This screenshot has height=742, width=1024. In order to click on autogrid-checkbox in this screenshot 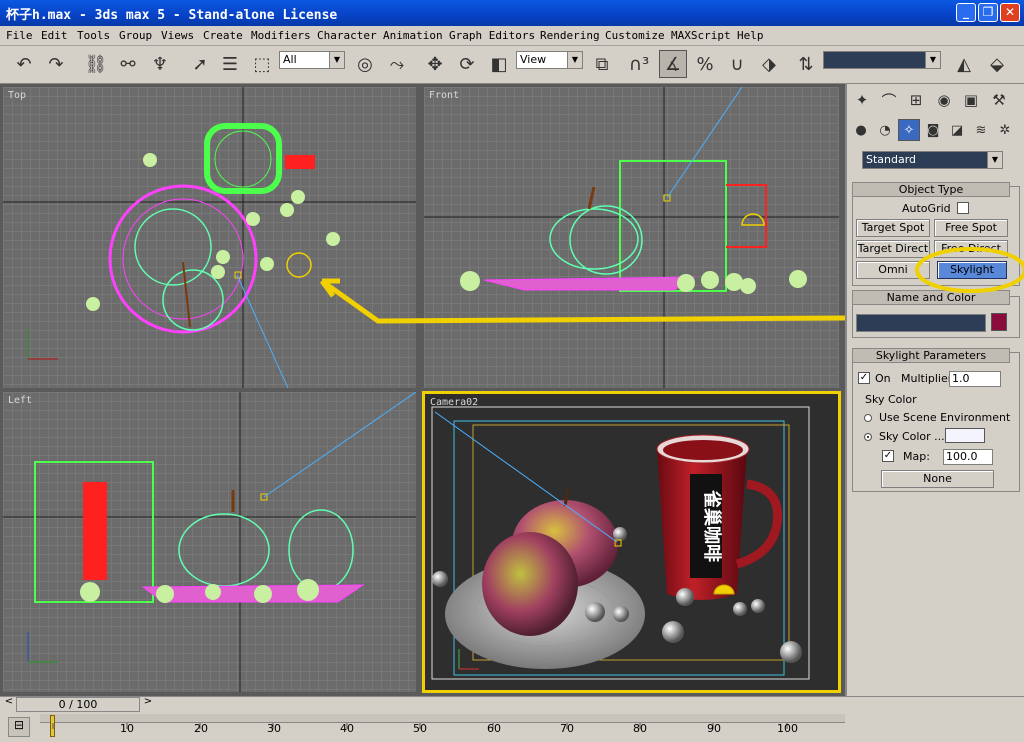, I will do `click(963, 208)`.